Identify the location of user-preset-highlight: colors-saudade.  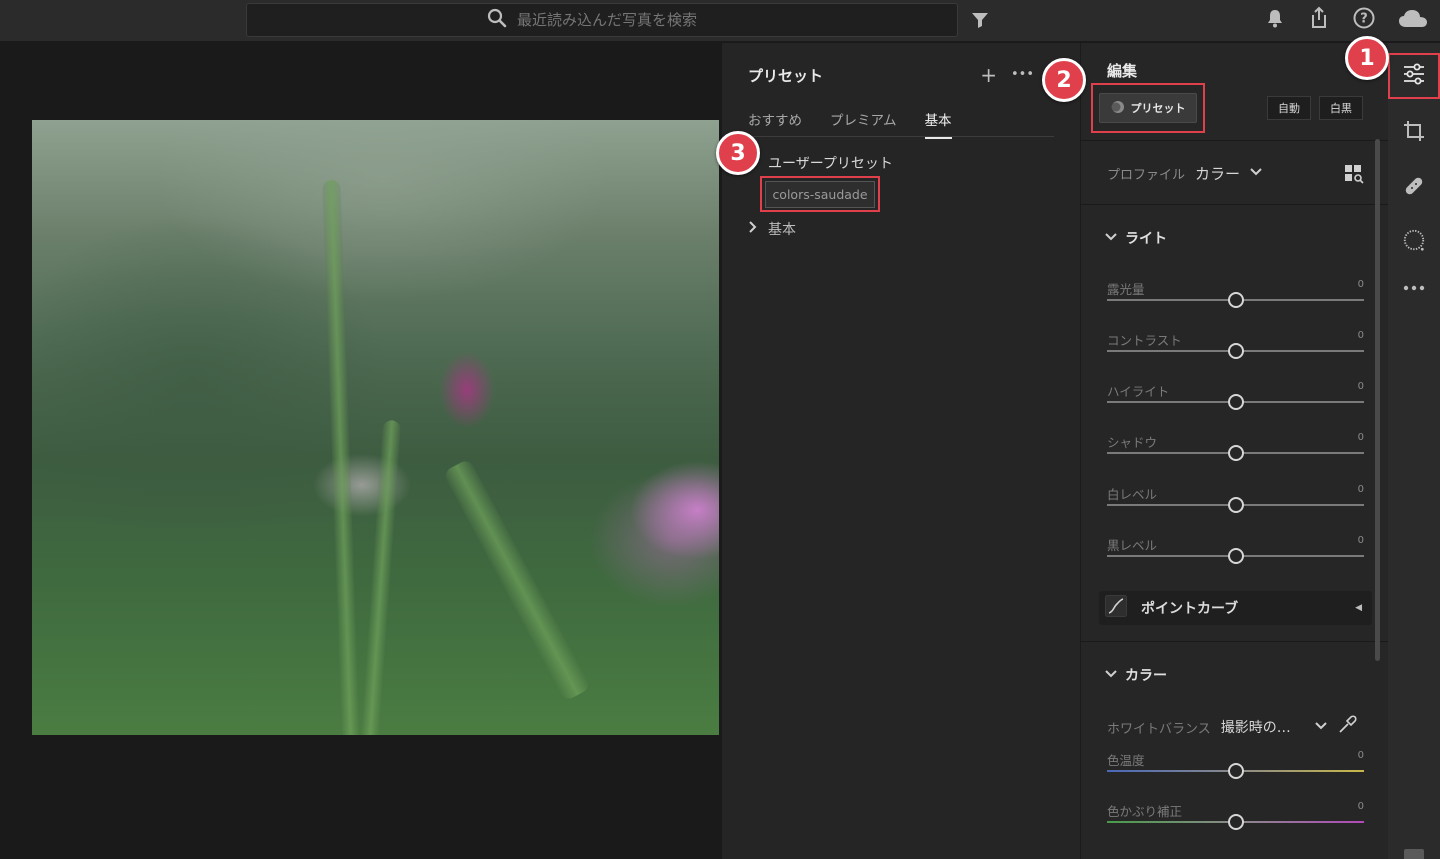
(820, 194).